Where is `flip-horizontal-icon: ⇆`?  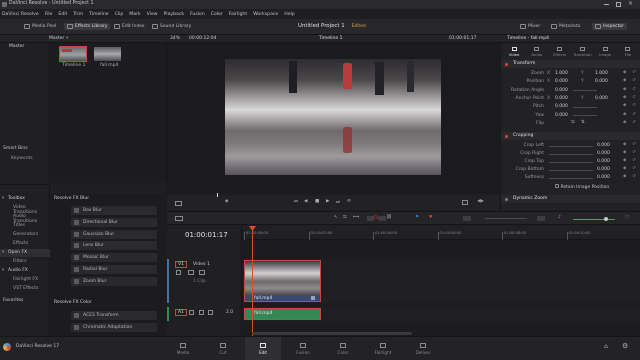
flip-horizontal-icon: ⇆ is located at coordinates (573, 122).